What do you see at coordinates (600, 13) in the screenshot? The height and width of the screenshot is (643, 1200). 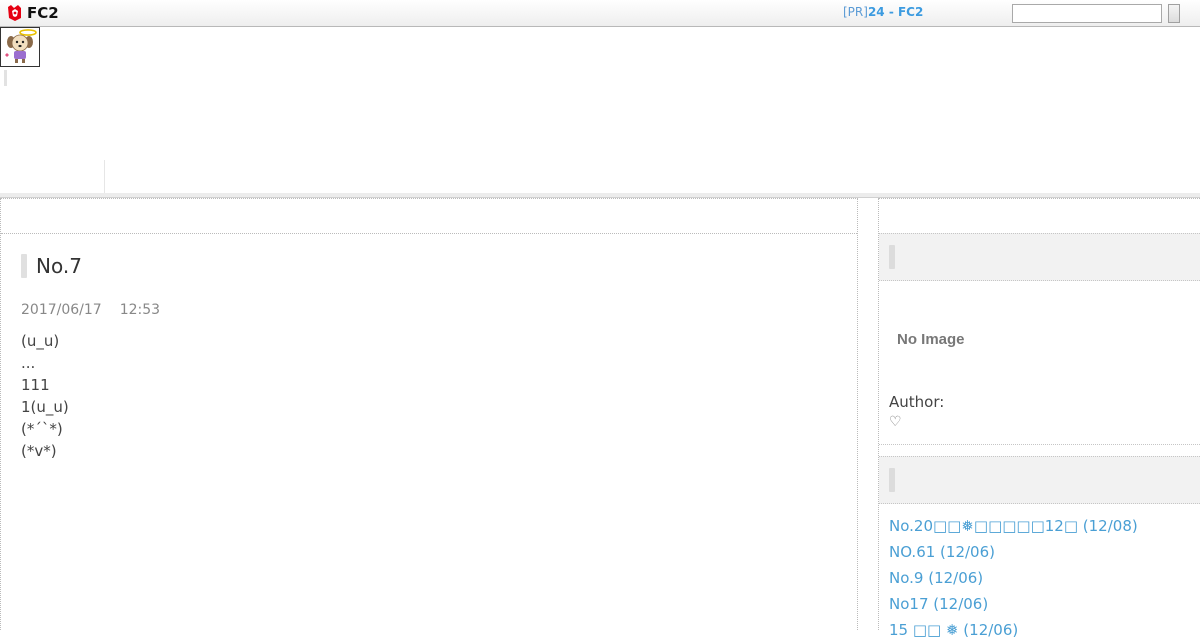 I see `fc2-header-bar: FC2 [PR]24 - FC2` at bounding box center [600, 13].